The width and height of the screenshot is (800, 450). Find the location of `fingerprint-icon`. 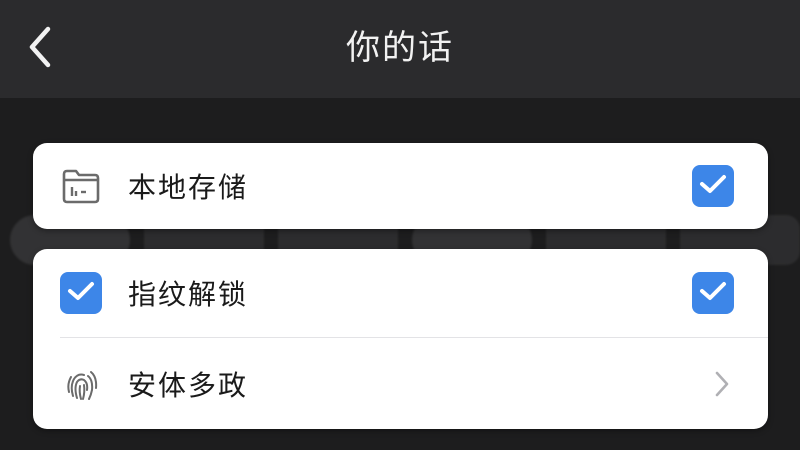

fingerprint-icon is located at coordinates (81, 384).